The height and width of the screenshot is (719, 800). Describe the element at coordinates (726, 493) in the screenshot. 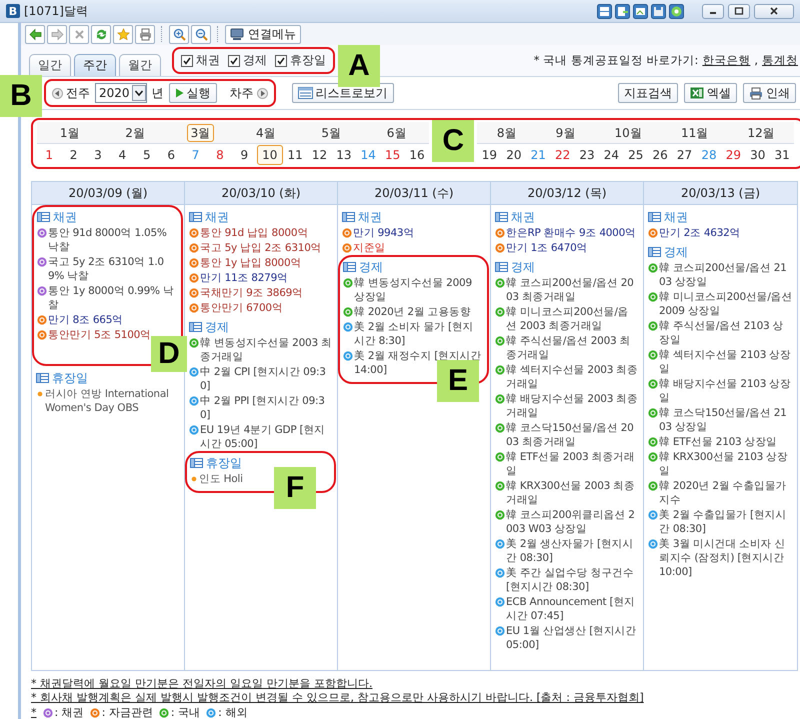

I see `event-text: 韓 2020년 2월 수출입물가지수` at that location.